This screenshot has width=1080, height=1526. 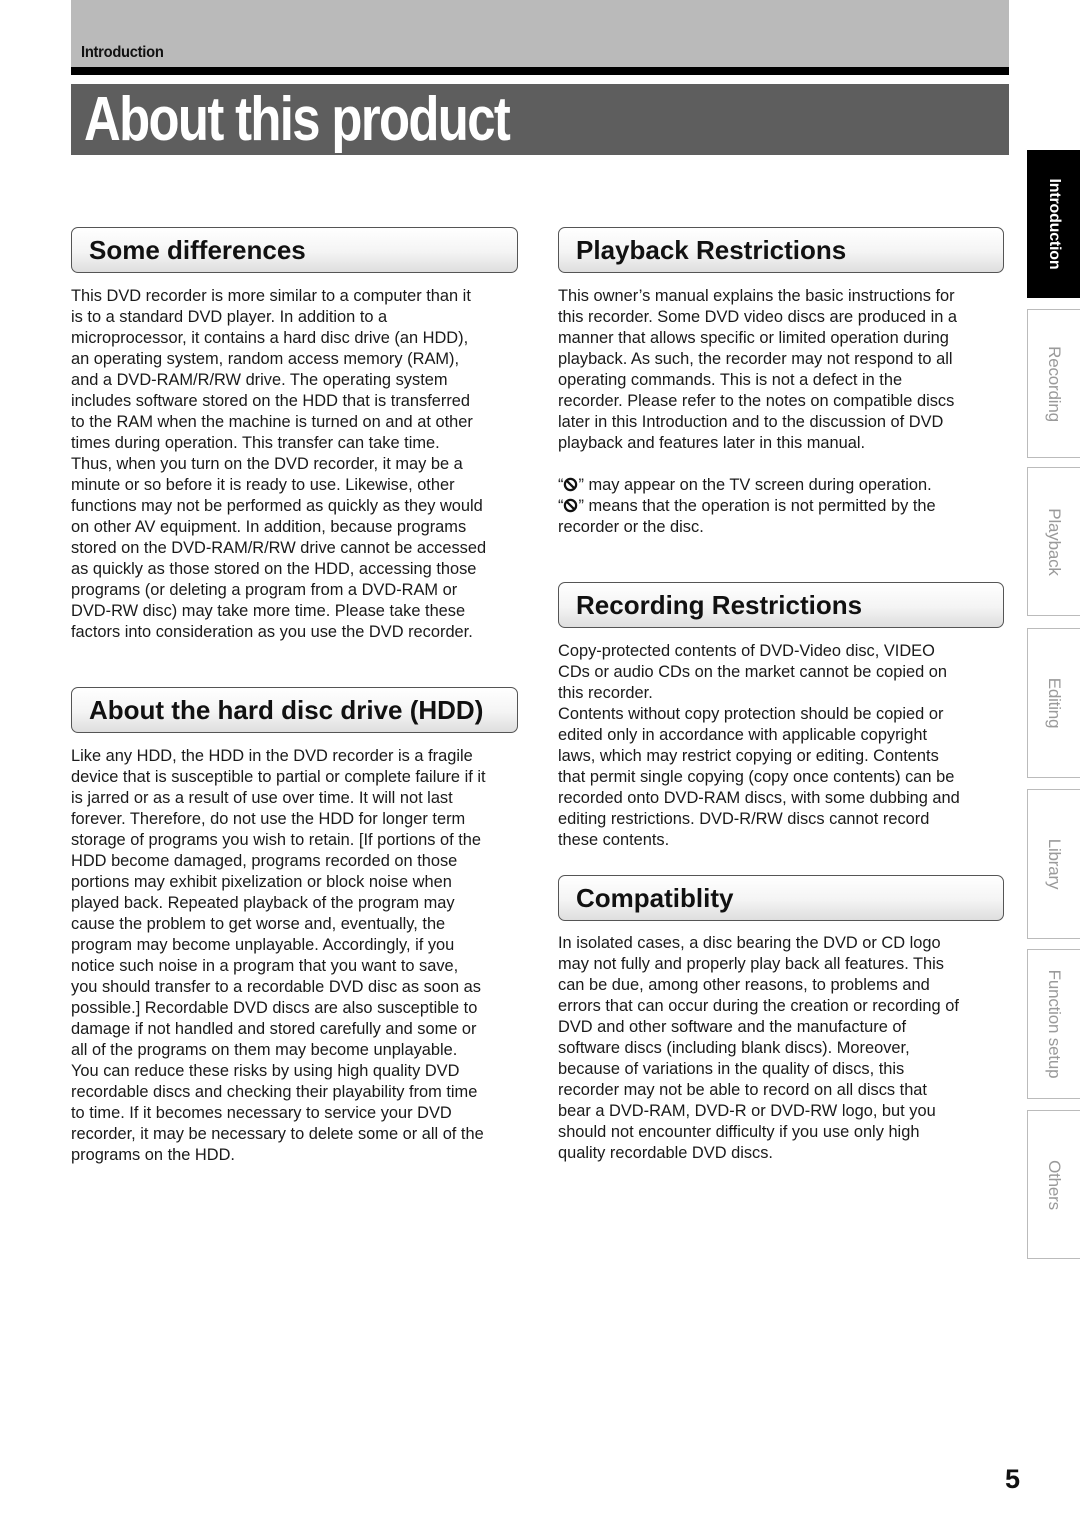 I want to click on side-tab-recording: Recording, so click(x=1053, y=383).